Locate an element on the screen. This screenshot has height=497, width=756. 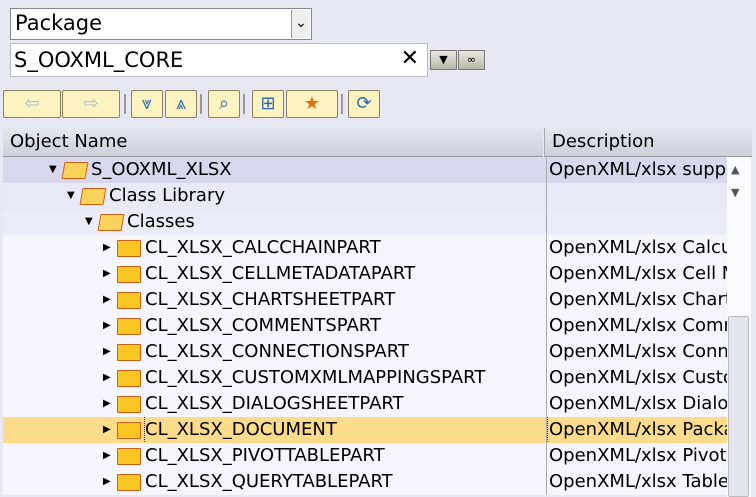
tree-row: ▶ CL_XLSX_DOCUMENTOpenXML/xlsx Package is located at coordinates (365, 430).